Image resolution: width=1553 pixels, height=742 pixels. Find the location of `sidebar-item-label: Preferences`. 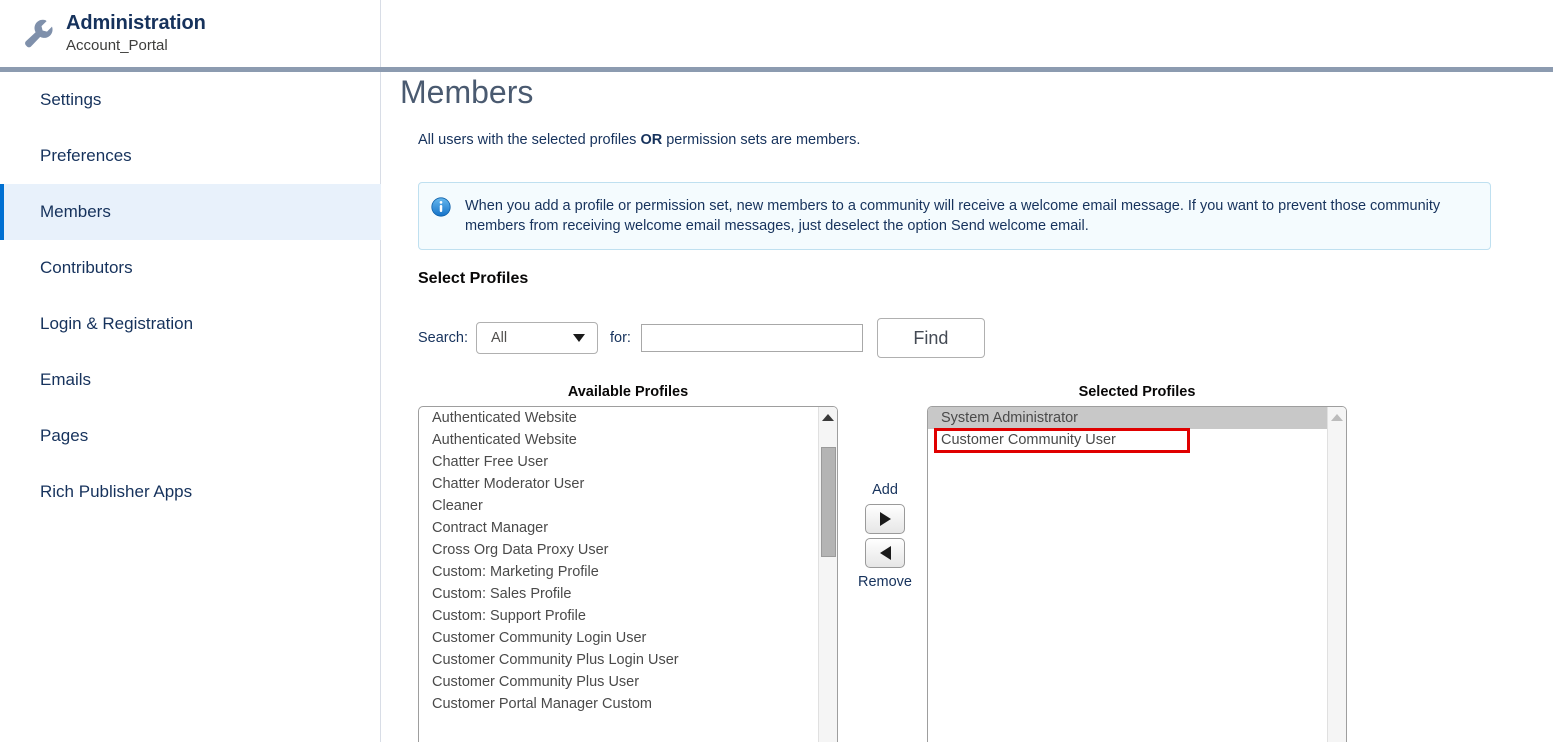

sidebar-item-label: Preferences is located at coordinates (86, 155).